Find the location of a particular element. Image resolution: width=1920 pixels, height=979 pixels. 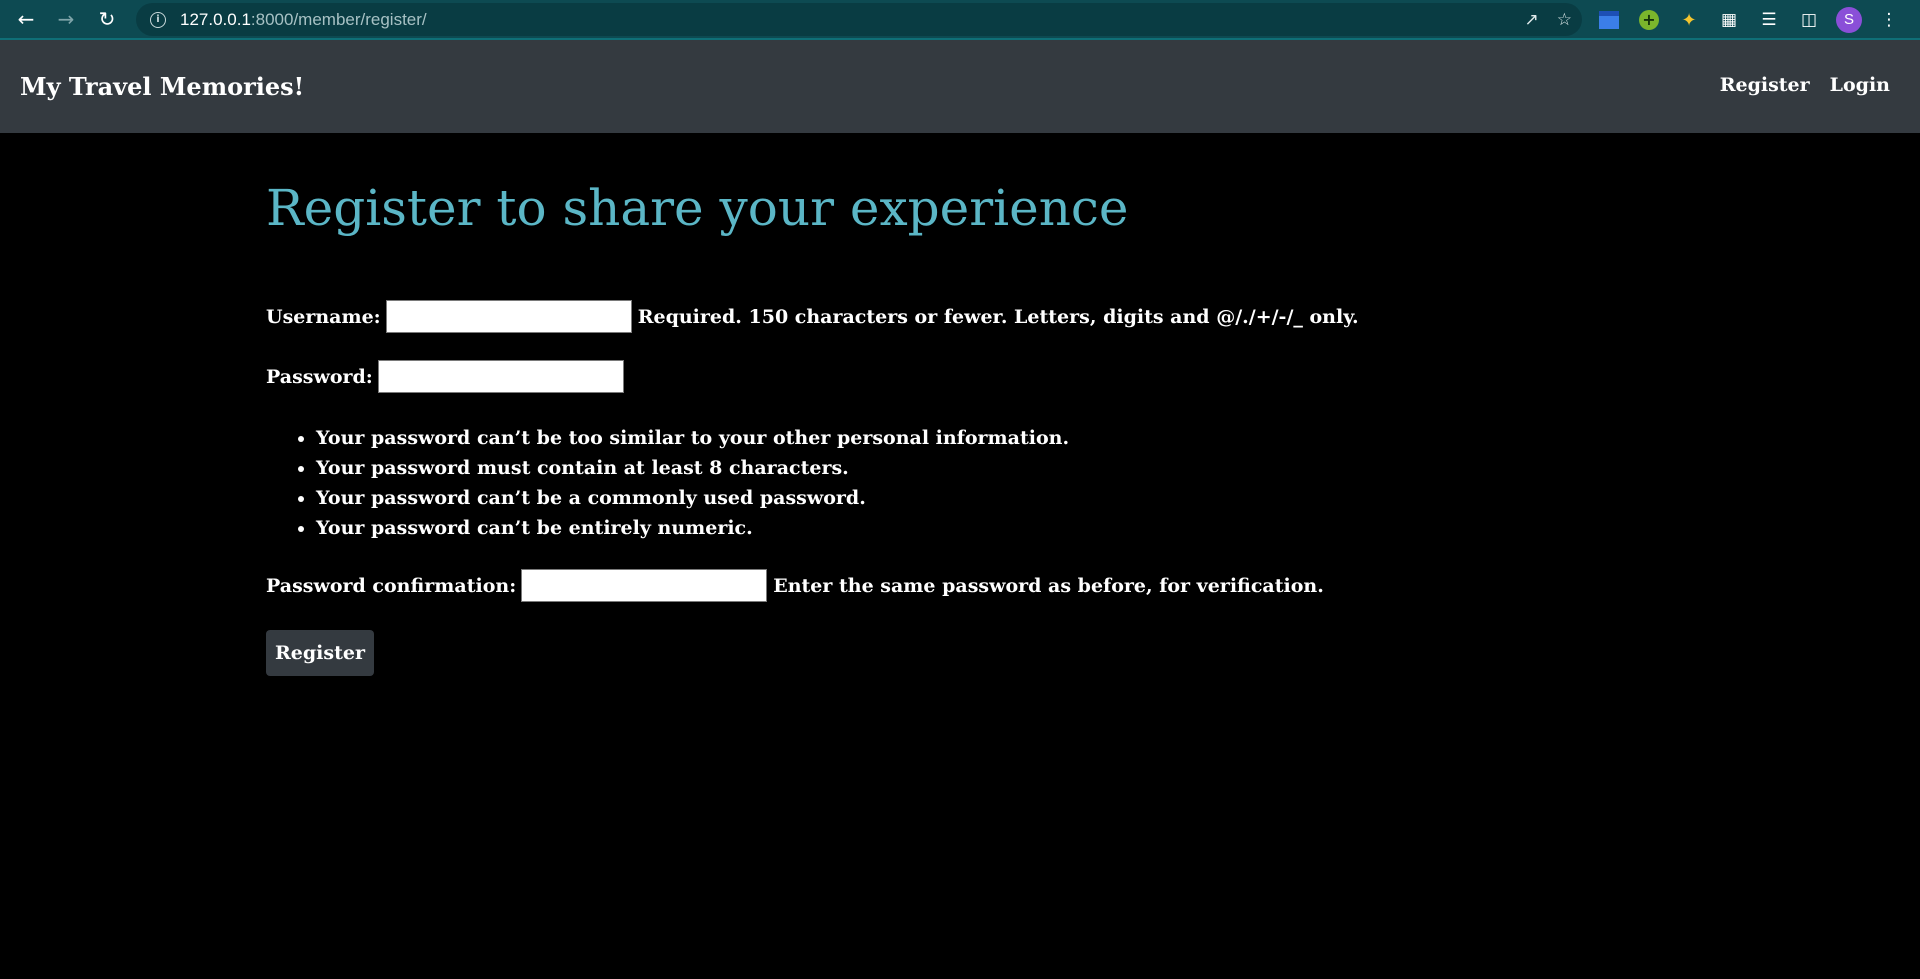

password-confirmation-input is located at coordinates (644, 585).